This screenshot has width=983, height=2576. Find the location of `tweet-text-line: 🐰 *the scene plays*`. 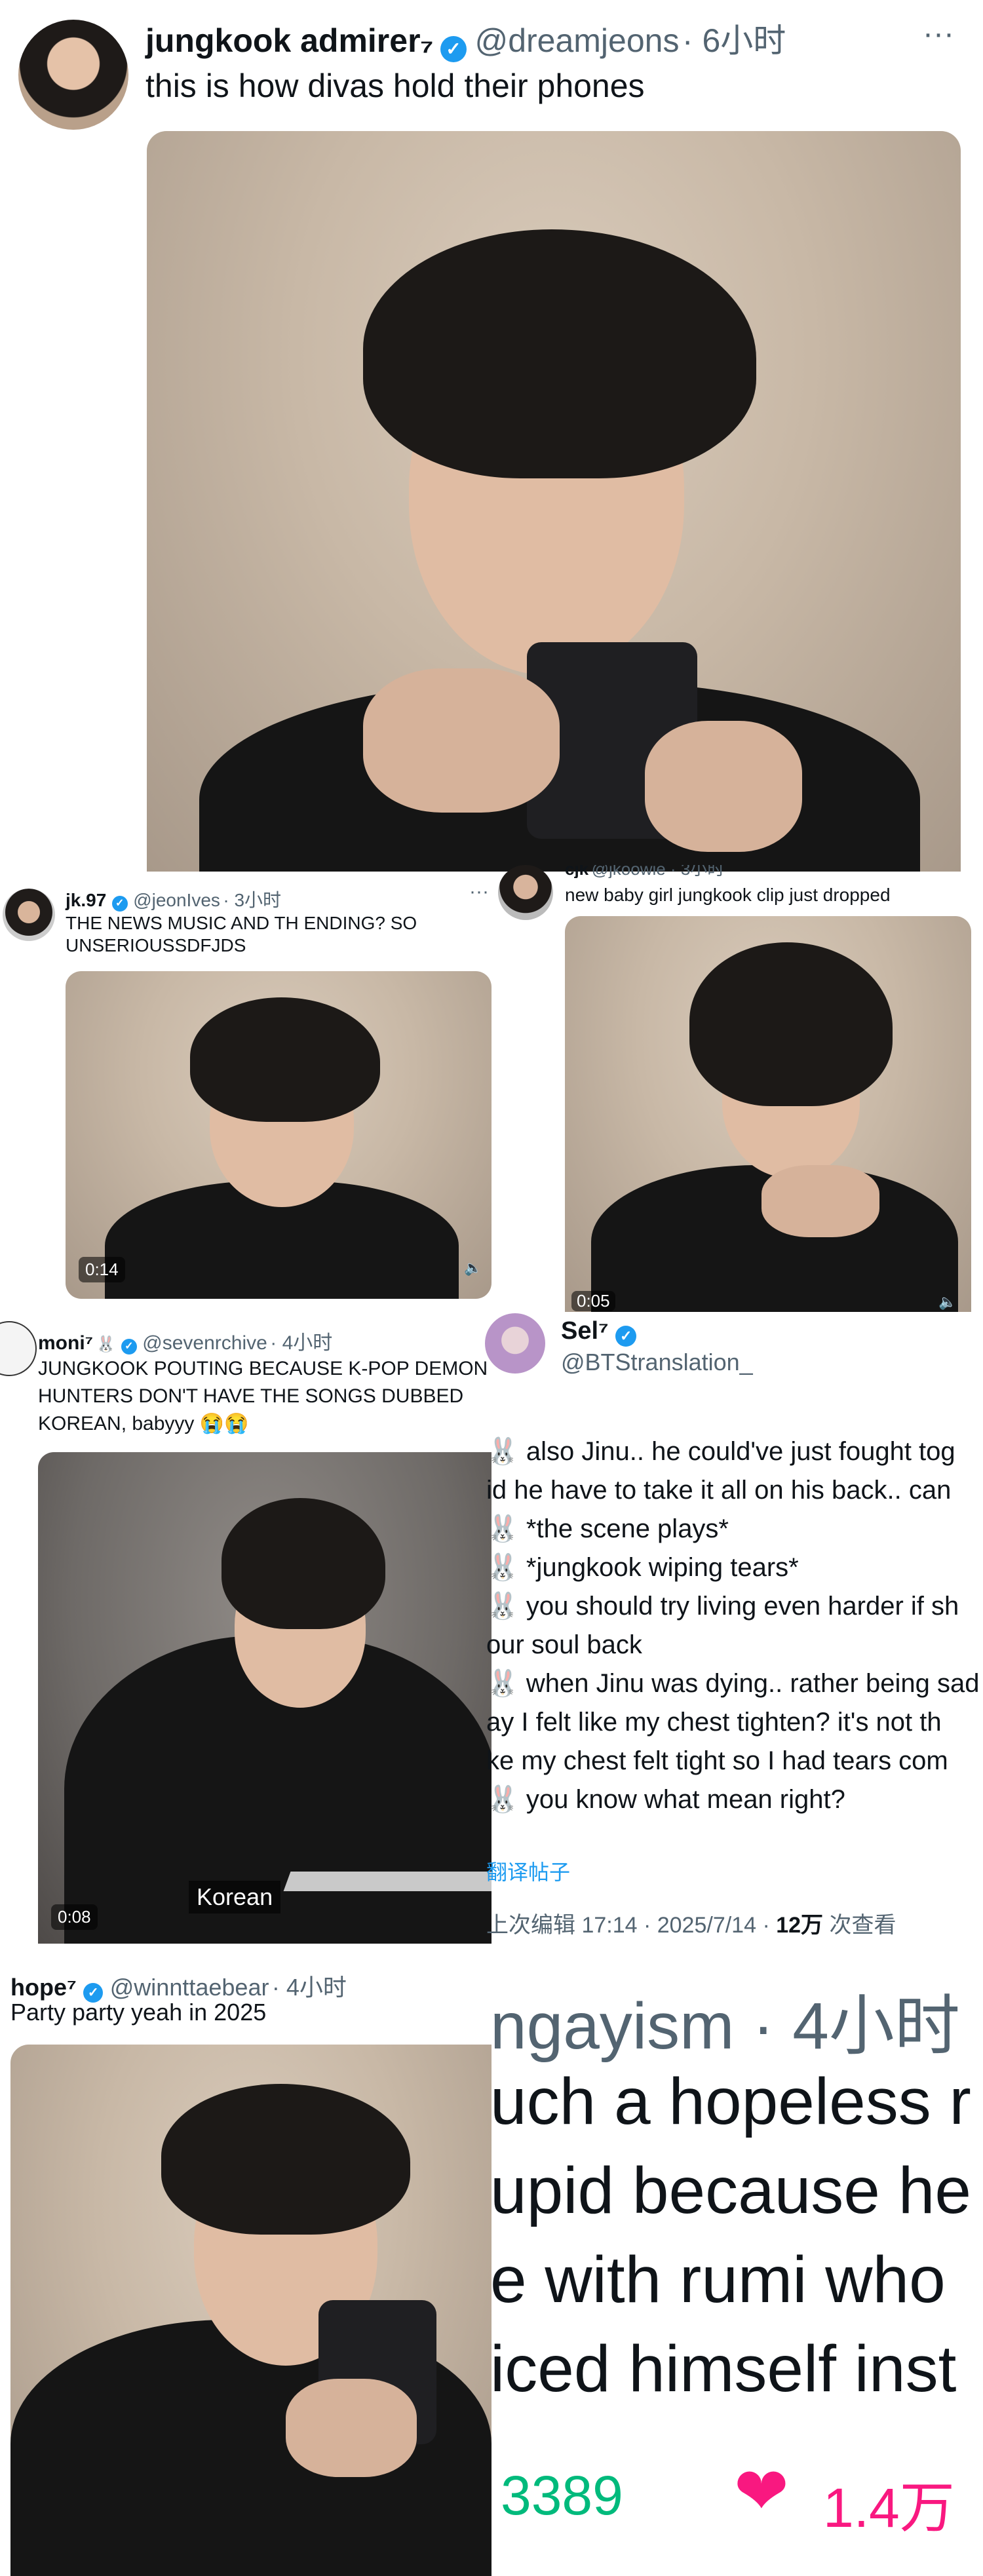

tweet-text-line: 🐰 *the scene plays* is located at coordinates (607, 1528).